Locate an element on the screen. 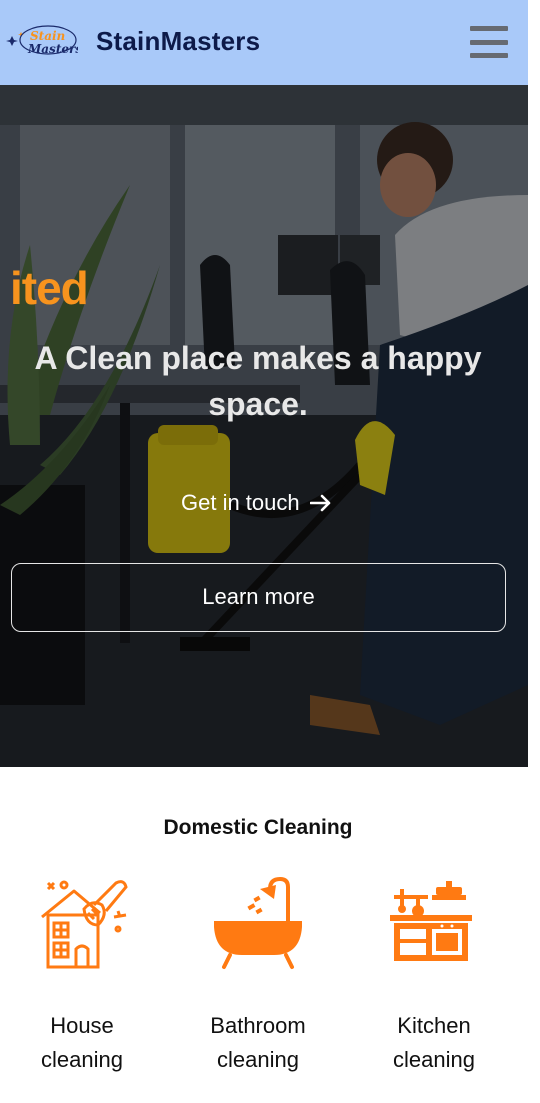 Image resolution: width=540 pixels, height=1103 pixels. get-in-touch-link: Get in touch is located at coordinates (256, 503).